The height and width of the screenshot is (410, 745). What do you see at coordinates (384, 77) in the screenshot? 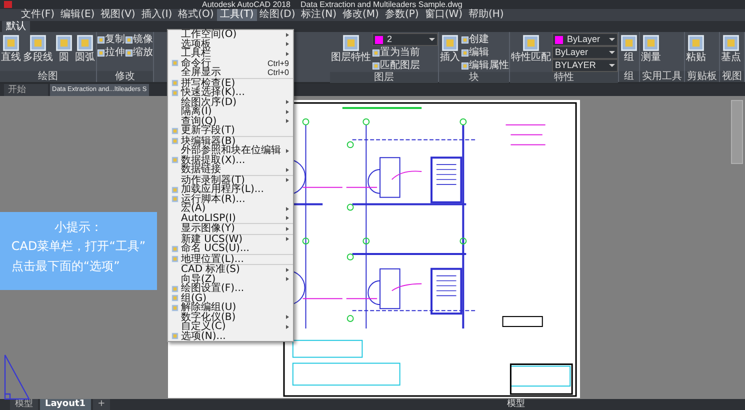
I see `panel-title: 图层` at bounding box center [384, 77].